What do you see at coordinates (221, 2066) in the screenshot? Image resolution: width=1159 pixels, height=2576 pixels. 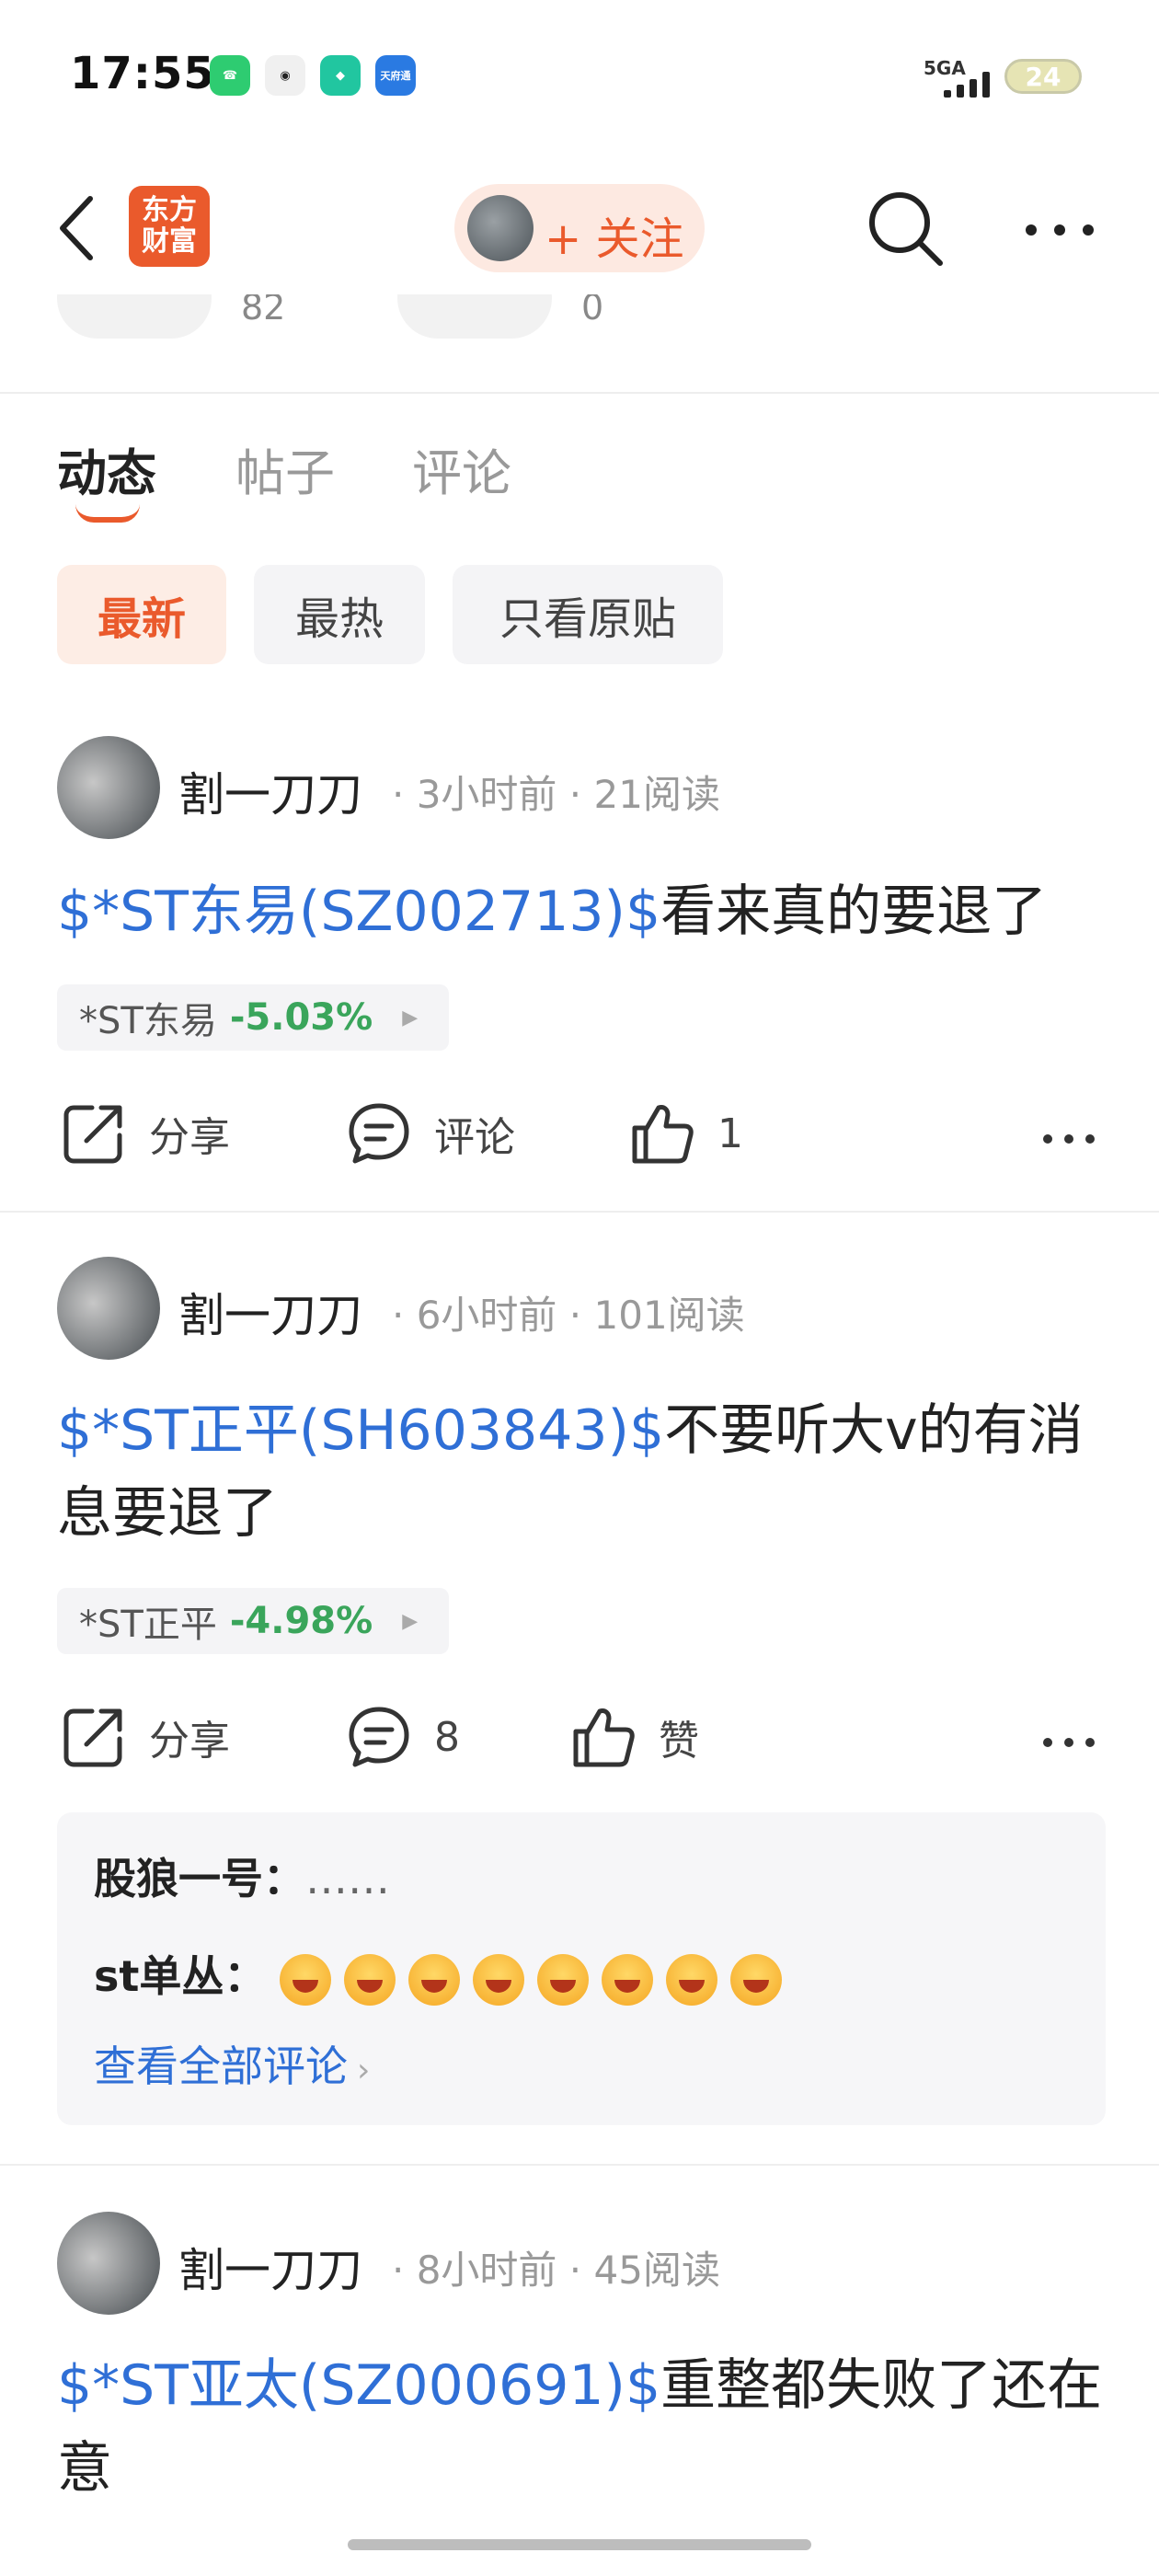 I see `view-all-label: 查看全部评论` at bounding box center [221, 2066].